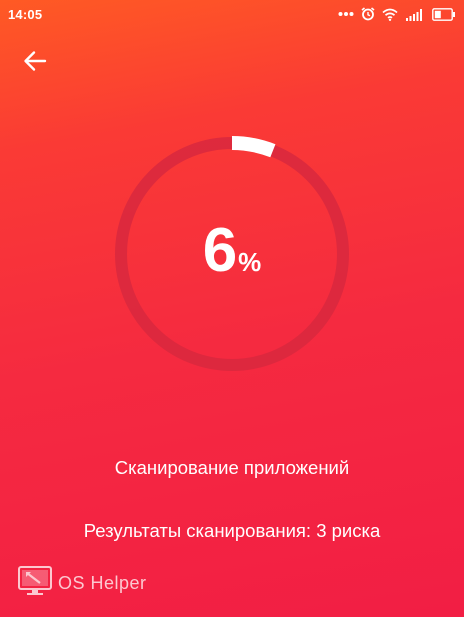  I want to click on scan-status-text: Сканирование приложений, so click(232, 467).